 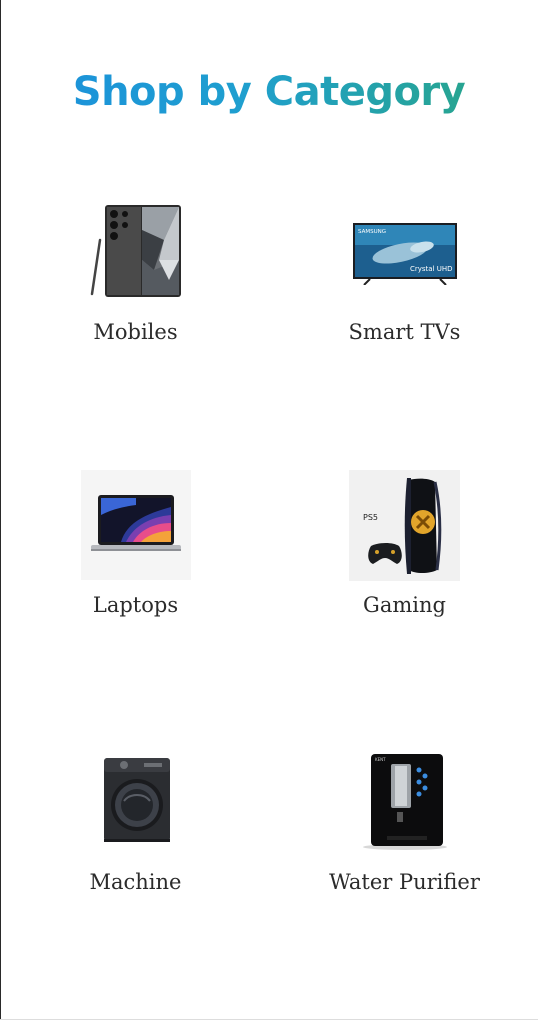 What do you see at coordinates (135, 332) in the screenshot?
I see `category-label: Mobiles` at bounding box center [135, 332].